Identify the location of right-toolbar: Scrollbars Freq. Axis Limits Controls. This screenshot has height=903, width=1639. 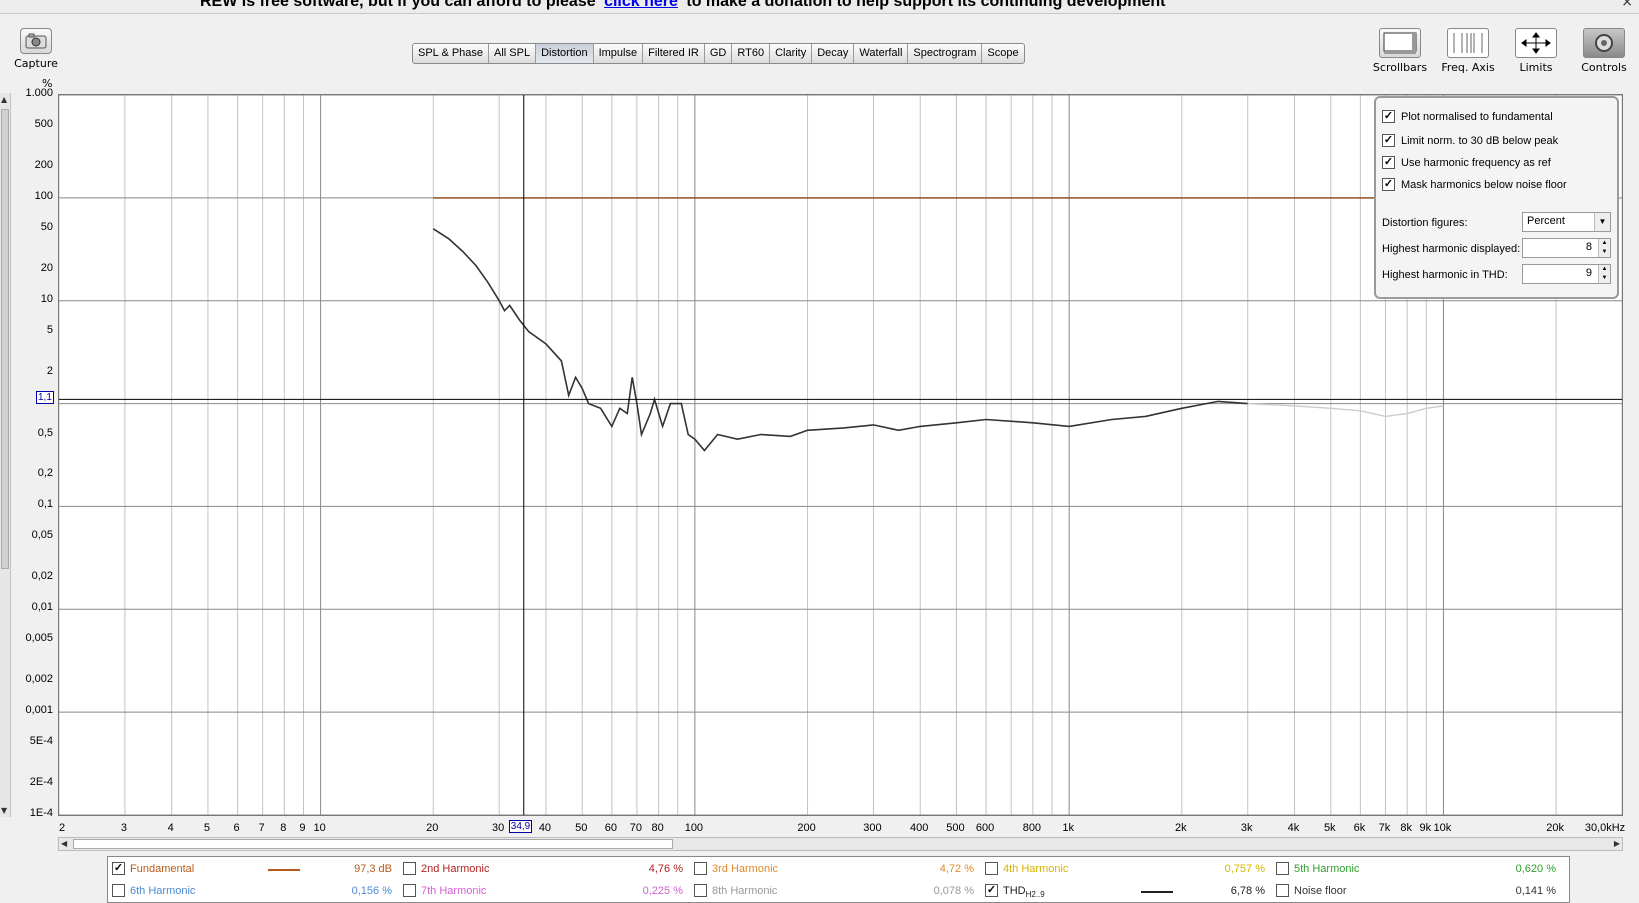
(1504, 52).